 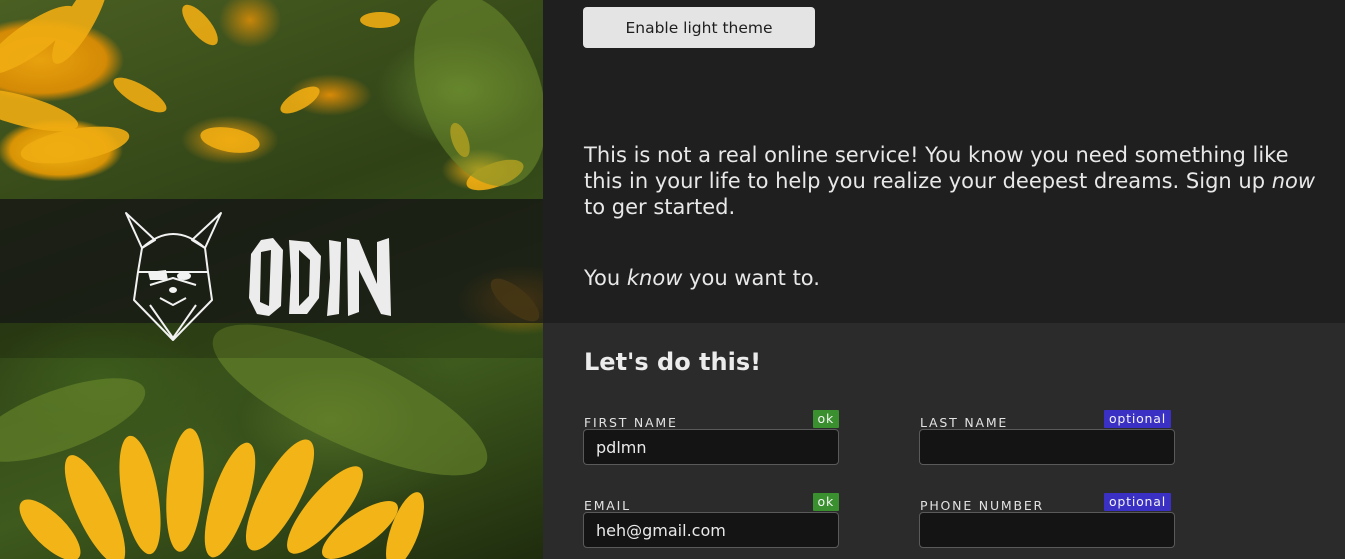 I want to click on intro-paragraph-2: You know you want to., so click(x=702, y=278).